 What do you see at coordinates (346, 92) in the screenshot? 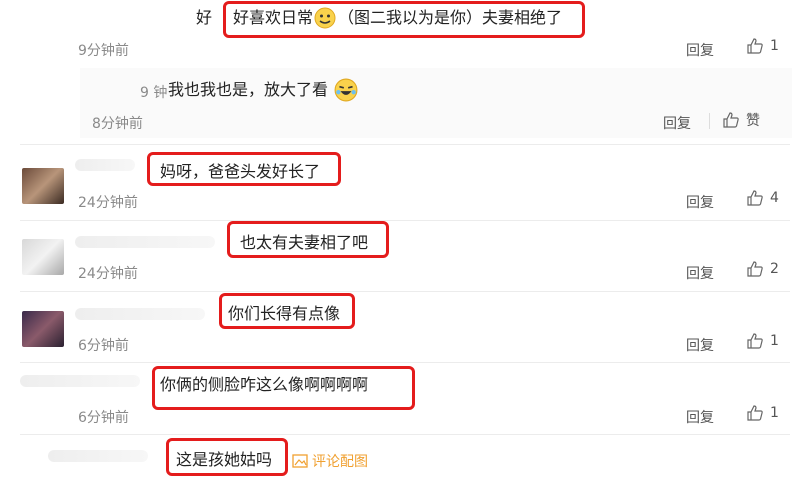
I see `laughing-emoji-icon` at bounding box center [346, 92].